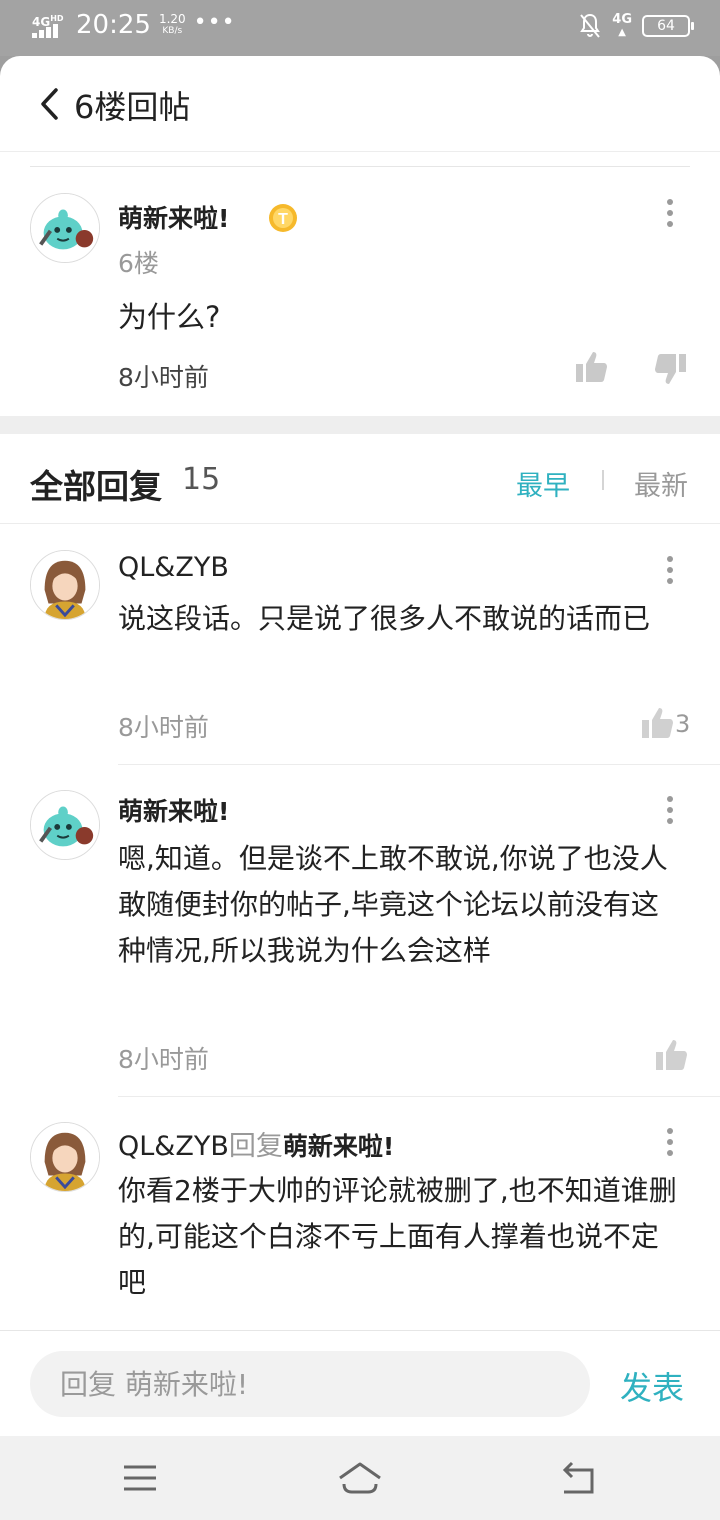 This screenshot has height=1520, width=720. I want to click on page-title: 6楼回帖, so click(132, 107).